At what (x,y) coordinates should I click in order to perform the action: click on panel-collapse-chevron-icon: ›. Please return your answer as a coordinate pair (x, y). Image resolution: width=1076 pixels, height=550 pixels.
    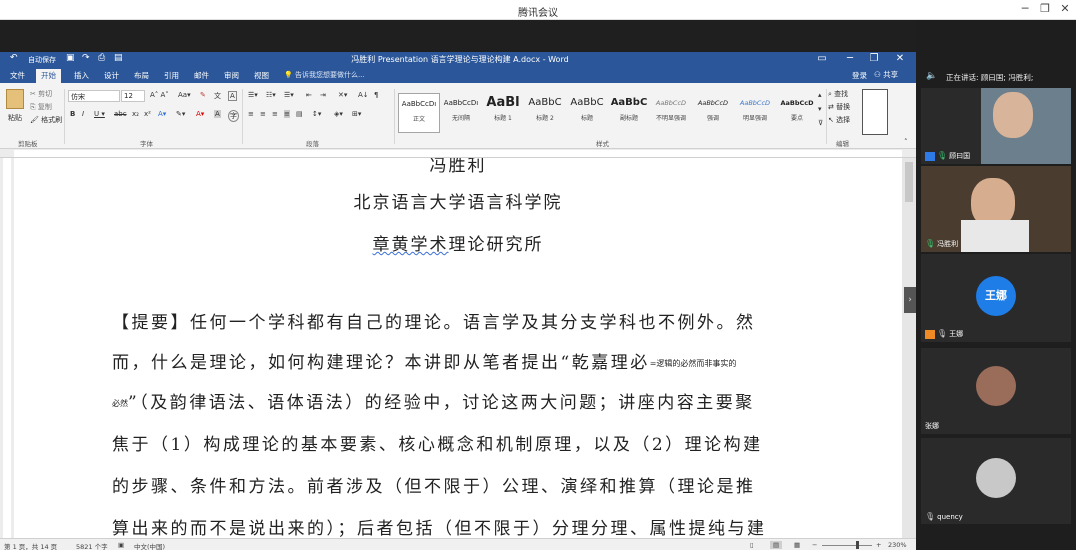
    Looking at the image, I should click on (910, 300).